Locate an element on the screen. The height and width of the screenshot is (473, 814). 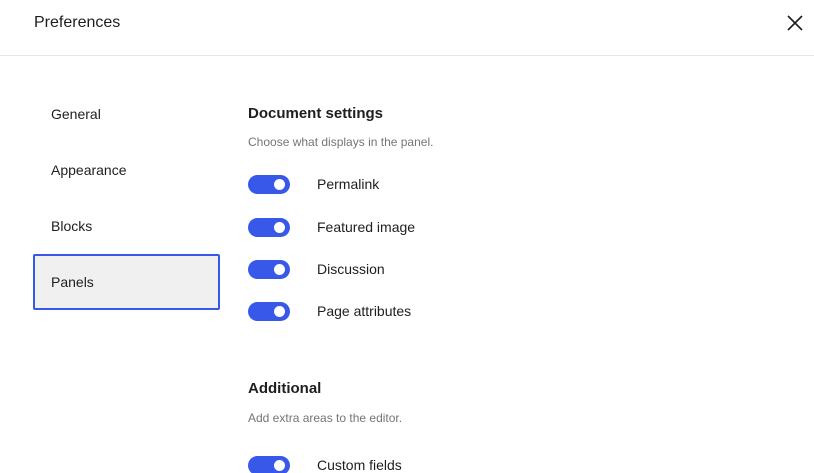
custom-fields-toggle is located at coordinates (269, 464).